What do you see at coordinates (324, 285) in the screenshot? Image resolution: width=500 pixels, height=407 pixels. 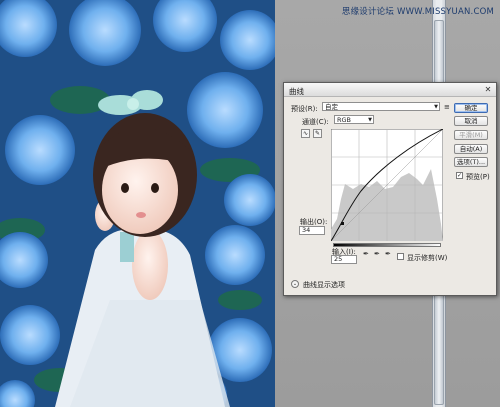 I see `curve-options-label: 曲线显示选项` at bounding box center [324, 285].